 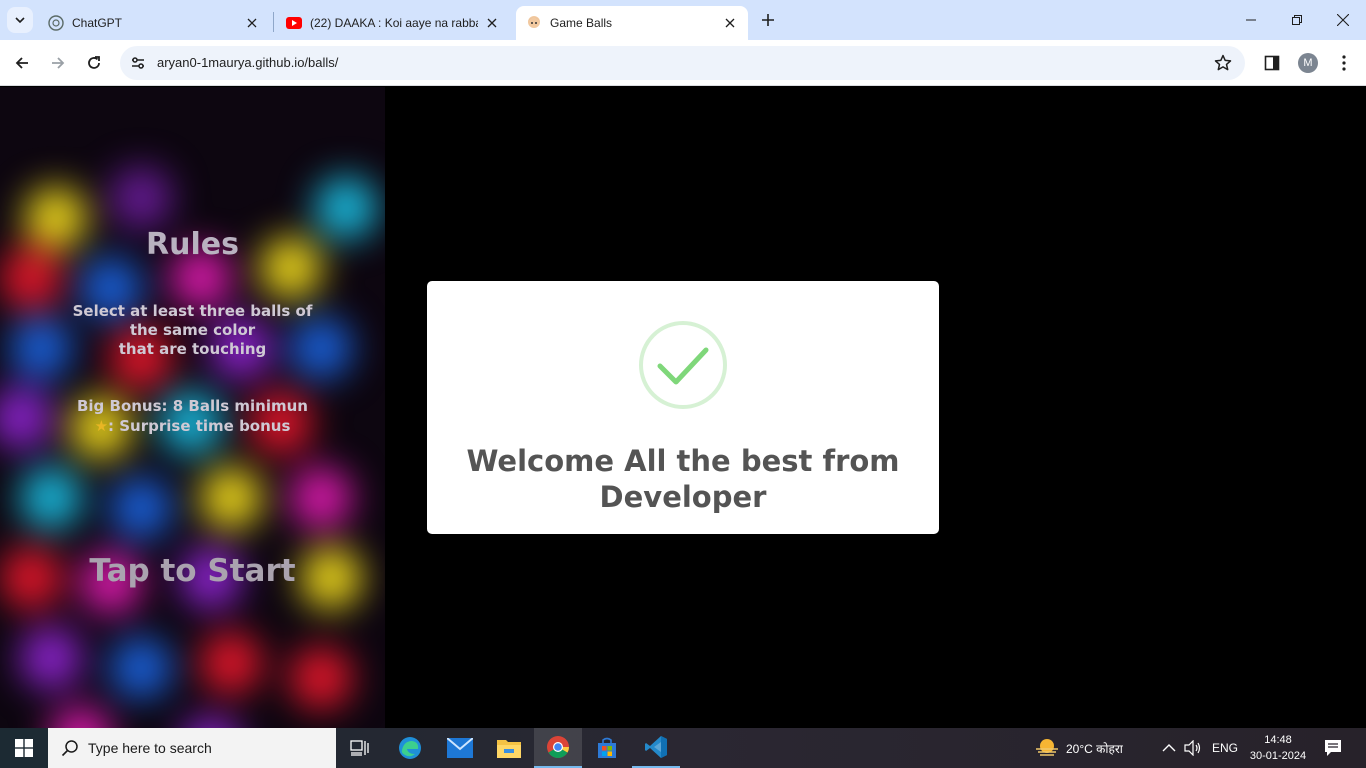 I want to click on arrow-right-icon, so click(x=58, y=63).